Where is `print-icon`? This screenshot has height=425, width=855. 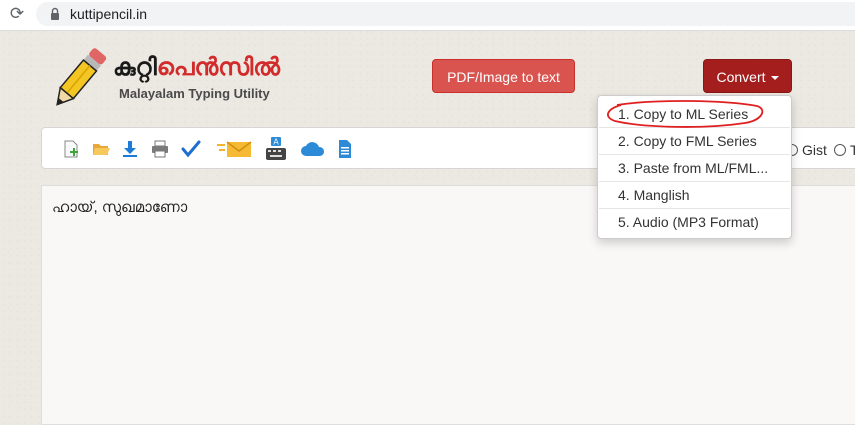
print-icon is located at coordinates (160, 149).